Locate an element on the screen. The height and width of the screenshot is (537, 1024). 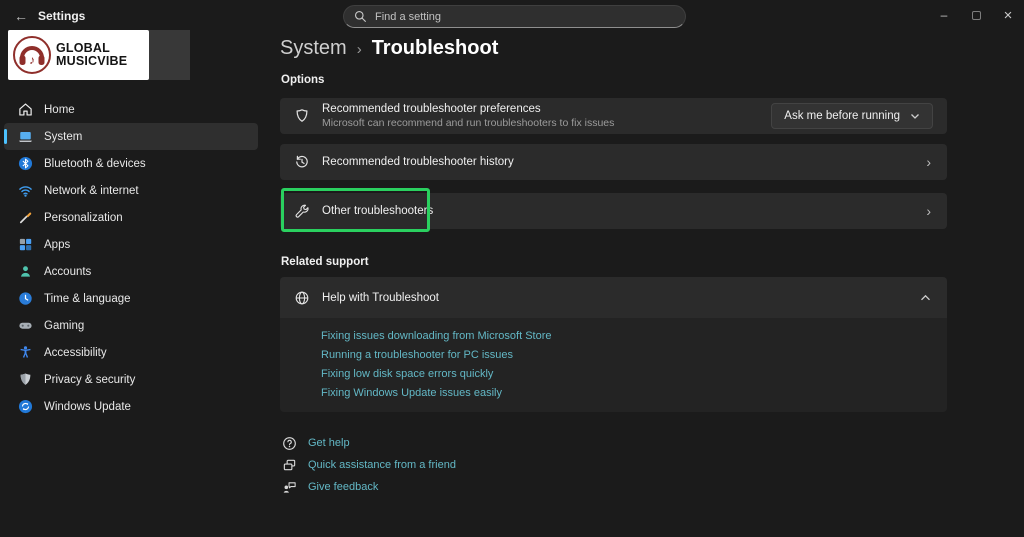
search-icon is located at coordinates (360, 16).